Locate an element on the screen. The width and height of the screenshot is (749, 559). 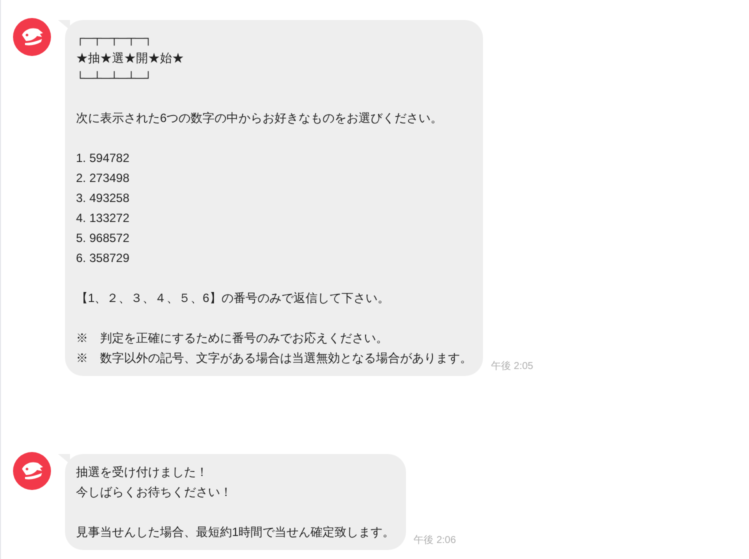
message-text: 【1、２、３、４、５、6】の番号のみで返信して下さい。 is located at coordinates (233, 298).